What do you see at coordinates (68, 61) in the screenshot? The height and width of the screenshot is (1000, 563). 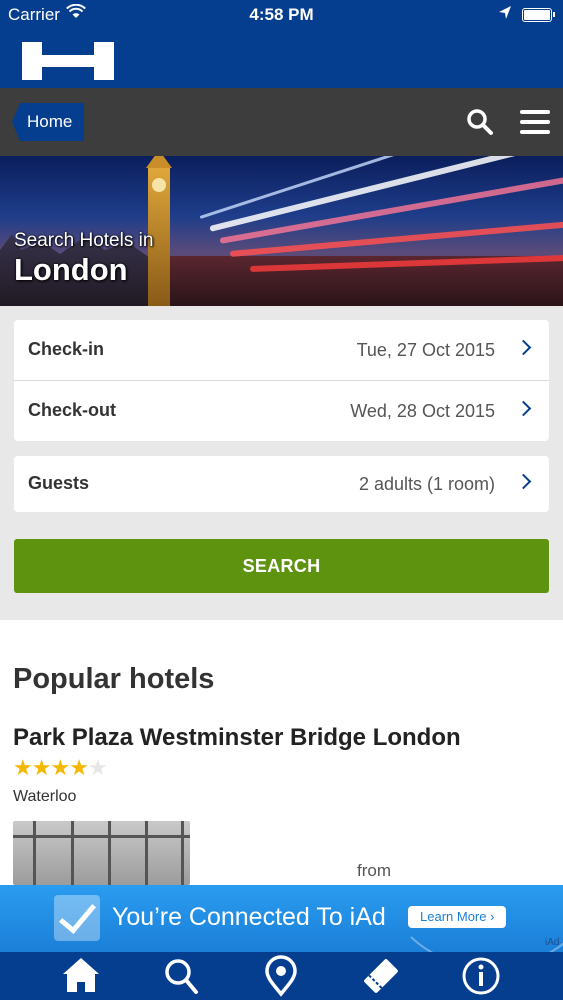 I see `hotels-h-logo` at bounding box center [68, 61].